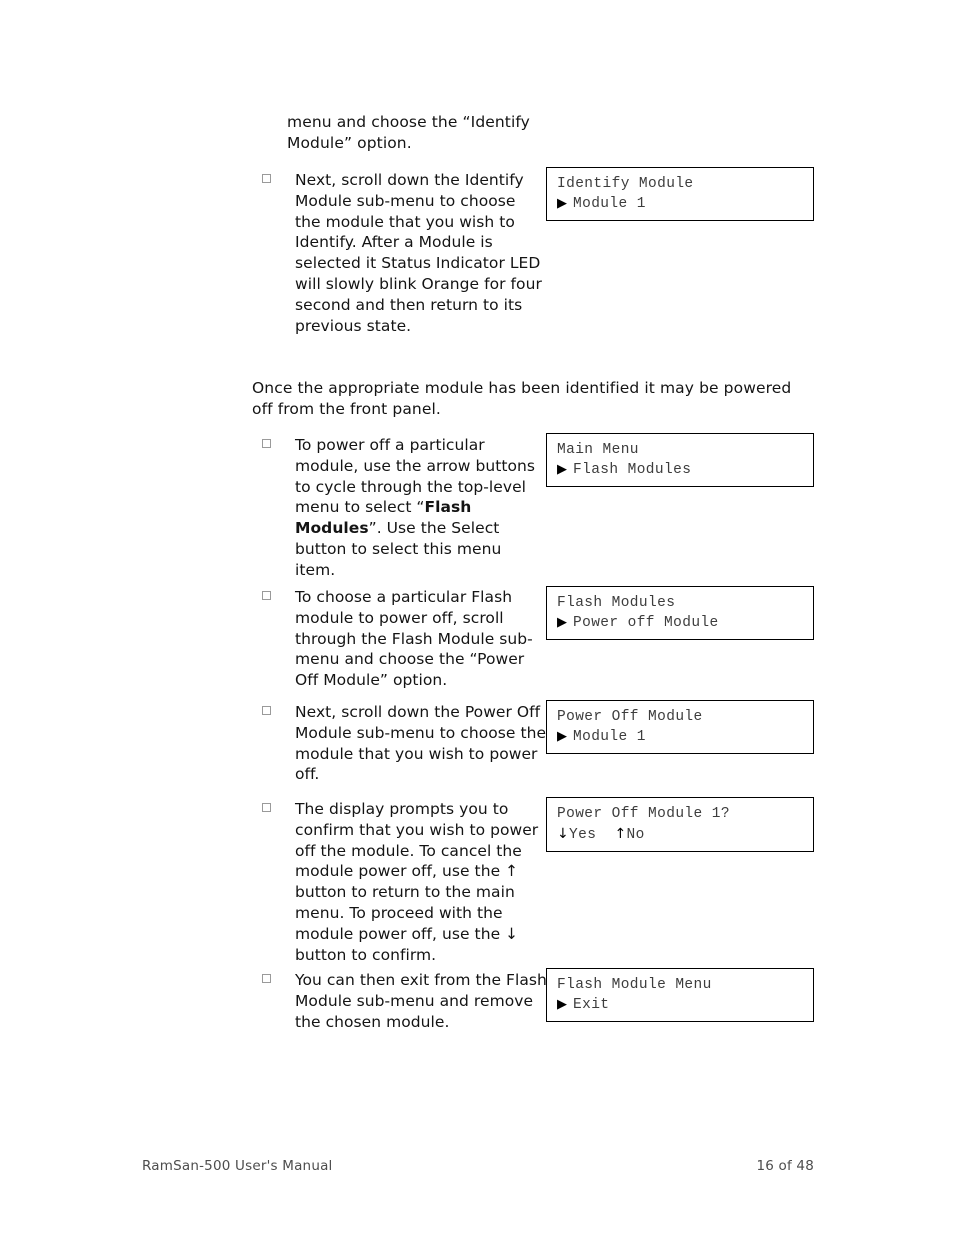 The width and height of the screenshot is (954, 1235). I want to click on lcd-choice-gap, so click(605, 835).